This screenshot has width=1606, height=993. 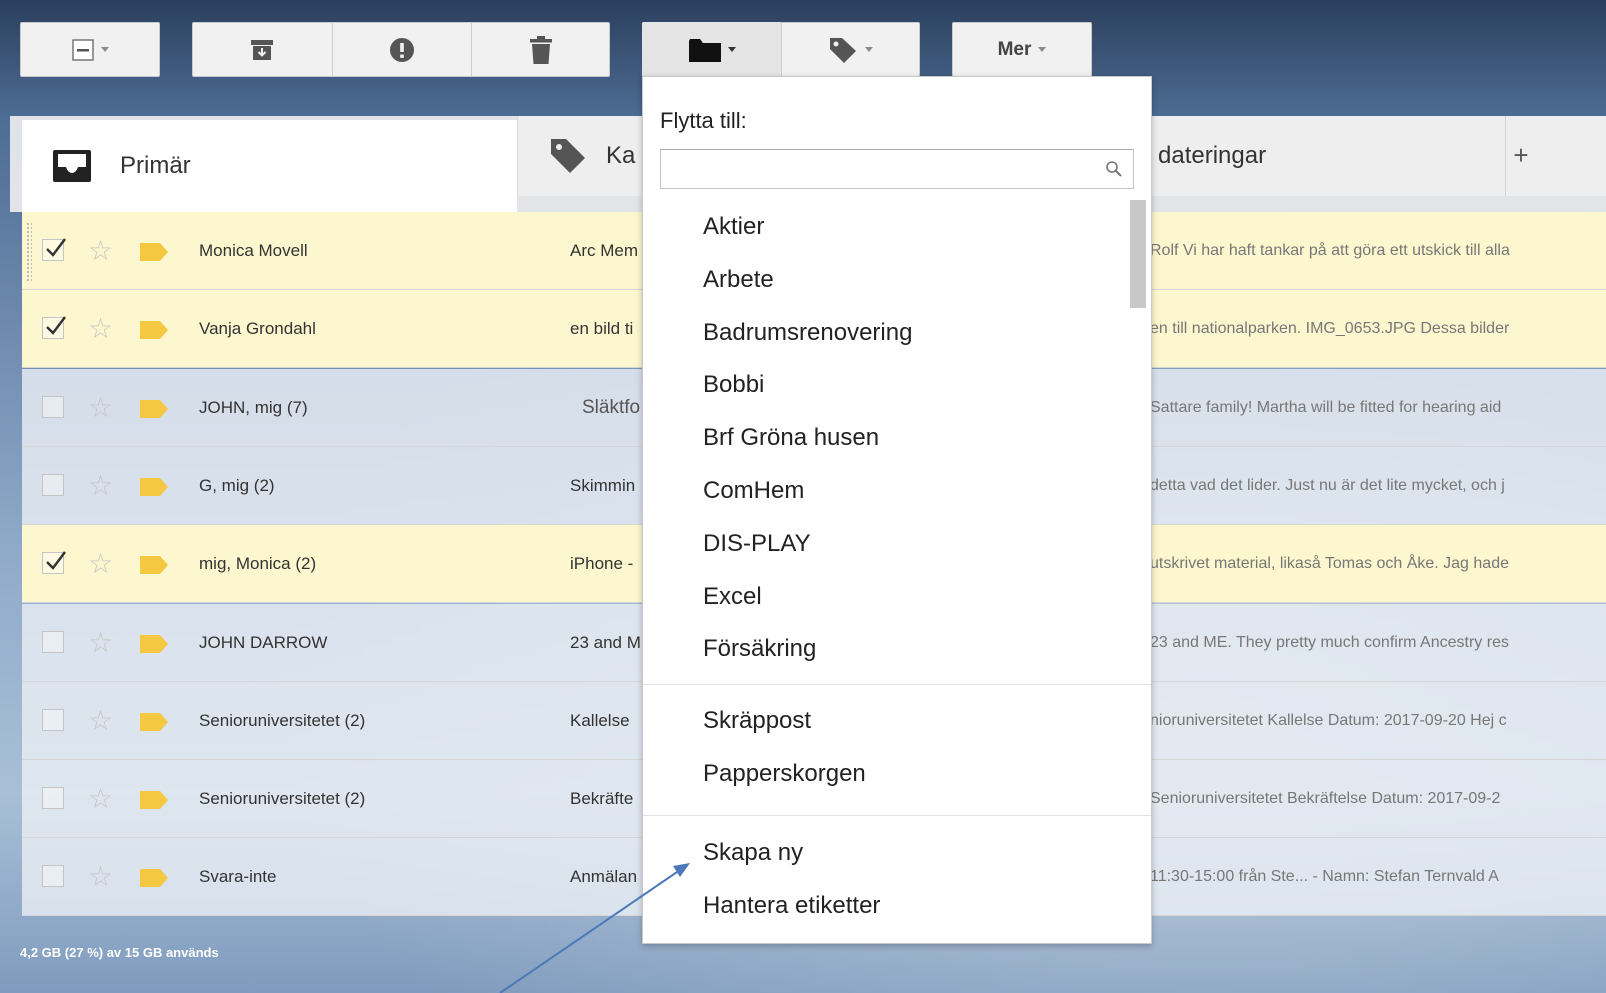 What do you see at coordinates (253, 407) in the screenshot?
I see `email-sender: JOHN, mig (7)` at bounding box center [253, 407].